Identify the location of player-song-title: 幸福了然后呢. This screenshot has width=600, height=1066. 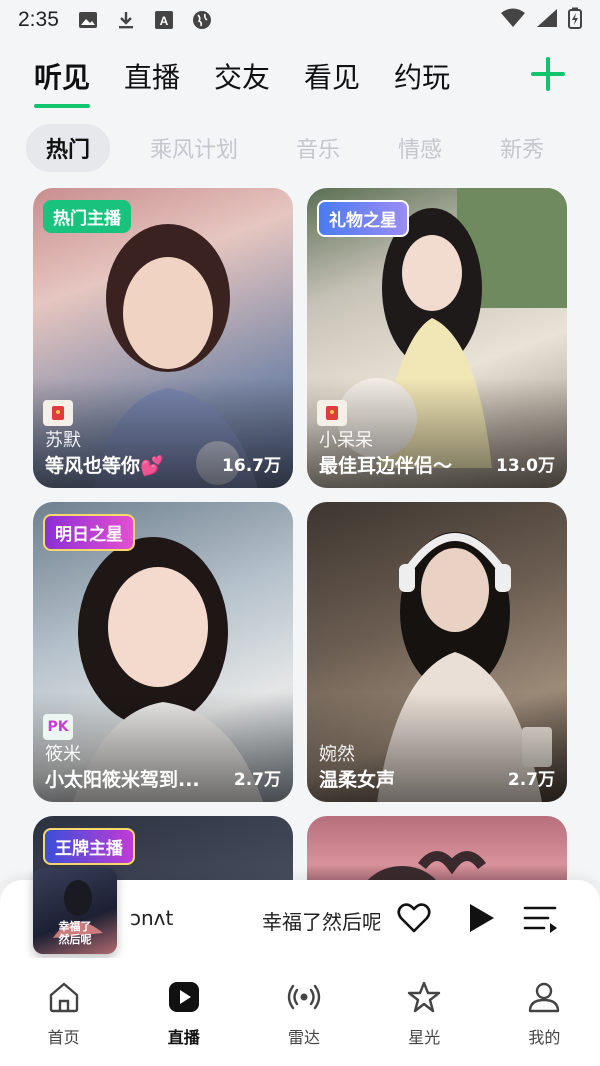
(321, 922).